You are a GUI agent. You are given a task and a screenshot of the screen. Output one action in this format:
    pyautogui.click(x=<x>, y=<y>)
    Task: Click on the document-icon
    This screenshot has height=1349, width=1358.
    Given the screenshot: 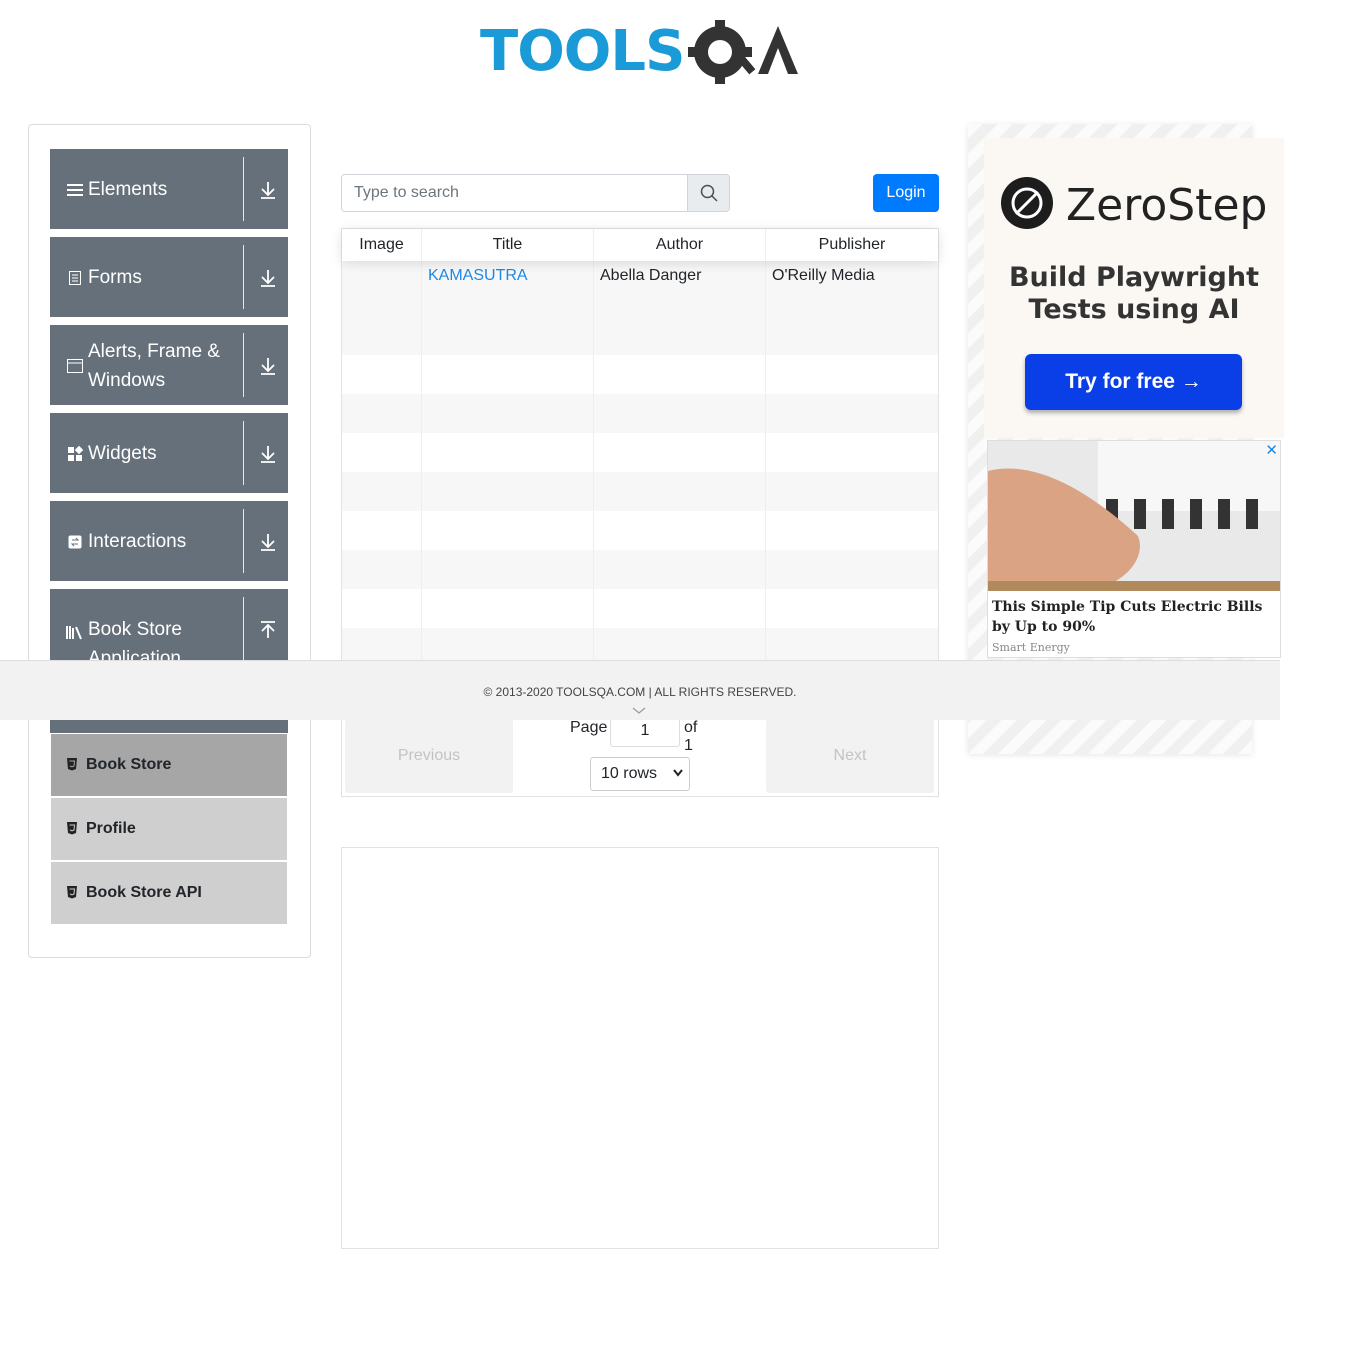 What is the action you would take?
    pyautogui.click(x=75, y=278)
    